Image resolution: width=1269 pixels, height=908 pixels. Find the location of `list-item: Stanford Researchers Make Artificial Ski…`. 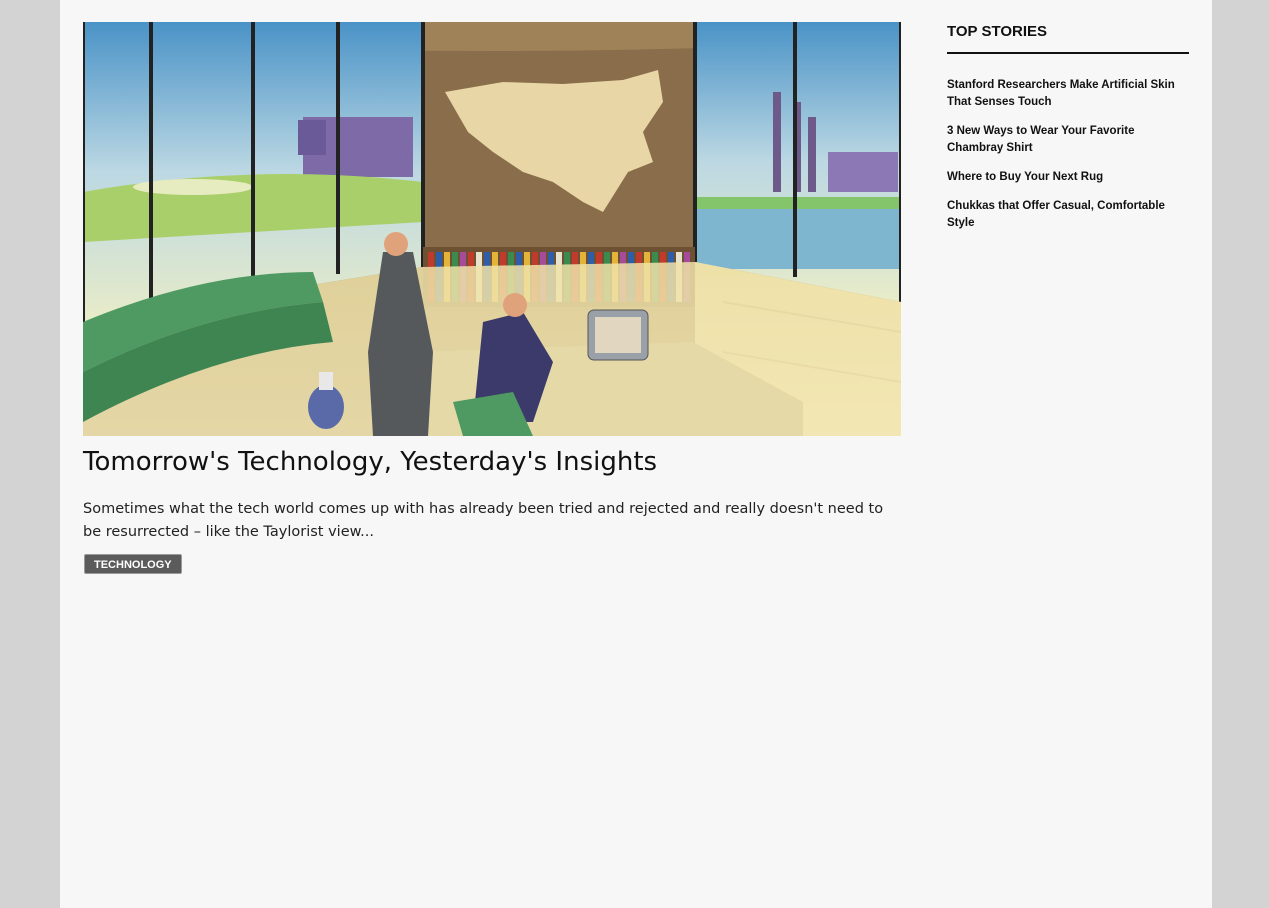

list-item: Stanford Researchers Make Artificial Ski… is located at coordinates (1068, 94).